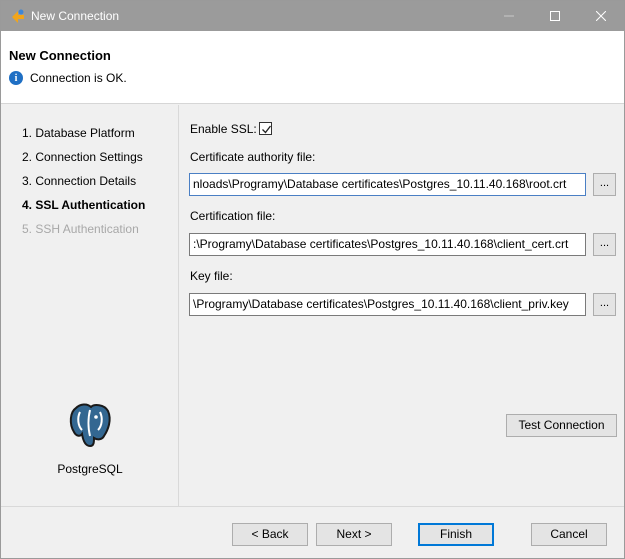 Image resolution: width=625 pixels, height=559 pixels. Describe the element at coordinates (312, 16) in the screenshot. I see `title-bar: New Connection` at that location.